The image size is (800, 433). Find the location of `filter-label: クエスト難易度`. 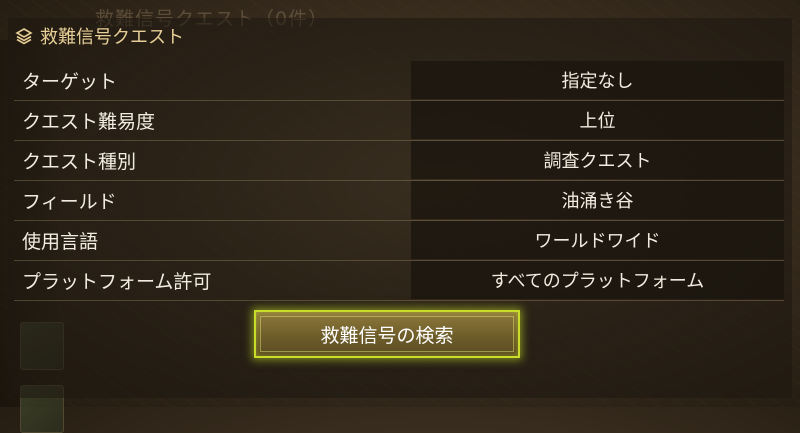

filter-label: クエスト難易度 is located at coordinates (89, 122).